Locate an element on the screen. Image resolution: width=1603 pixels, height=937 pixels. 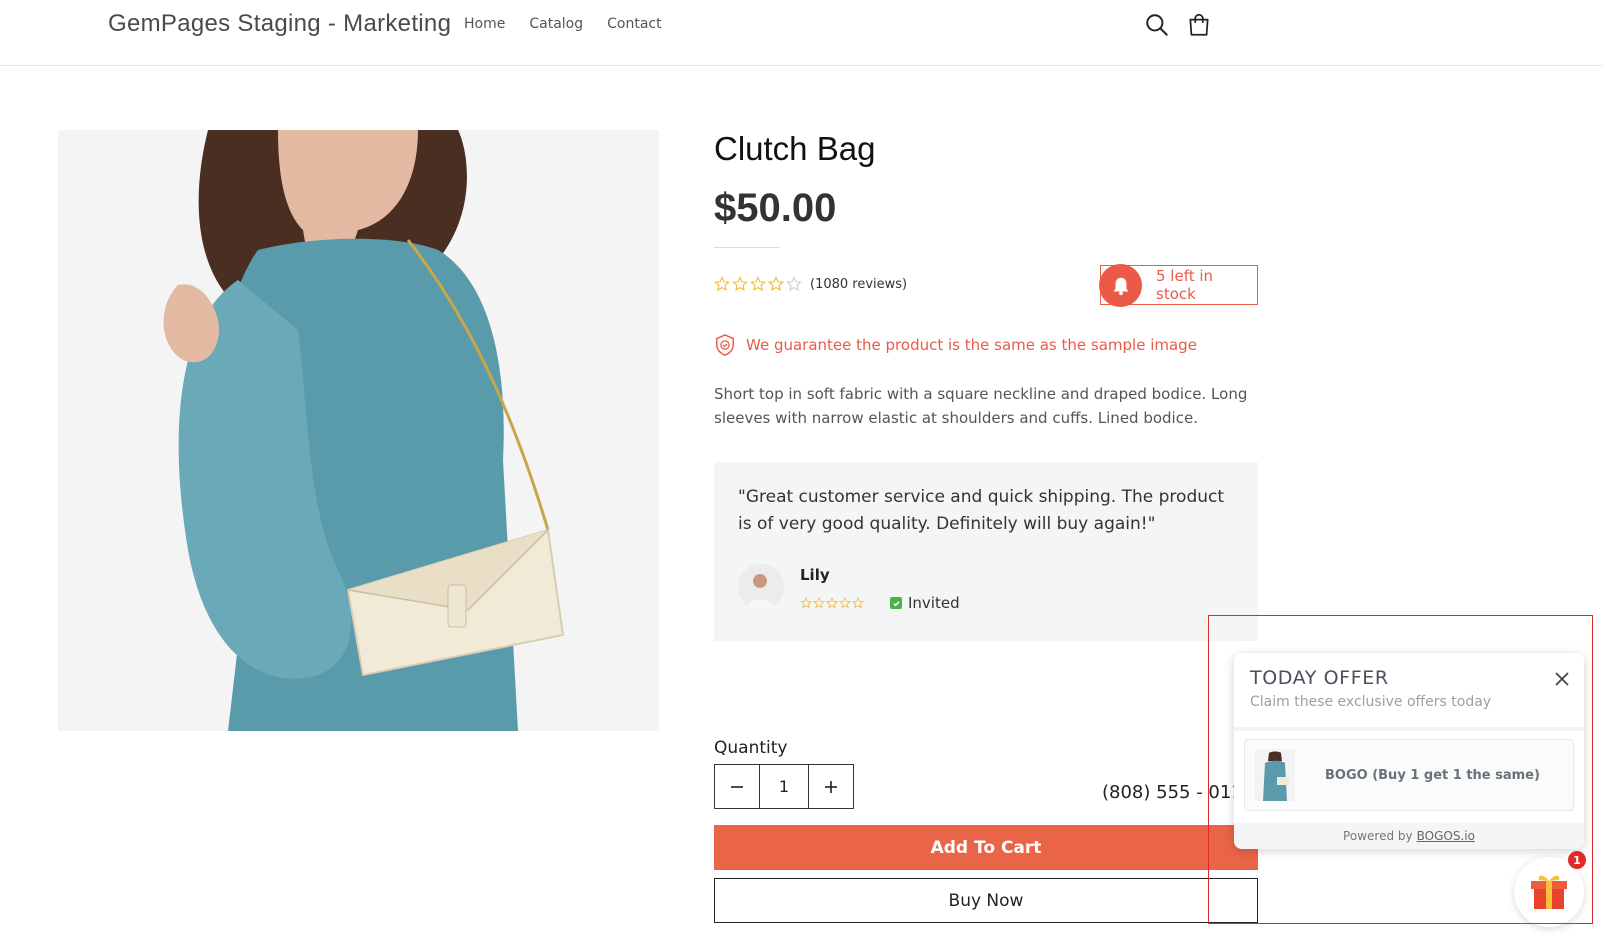
plus-icon is located at coordinates (830, 786).